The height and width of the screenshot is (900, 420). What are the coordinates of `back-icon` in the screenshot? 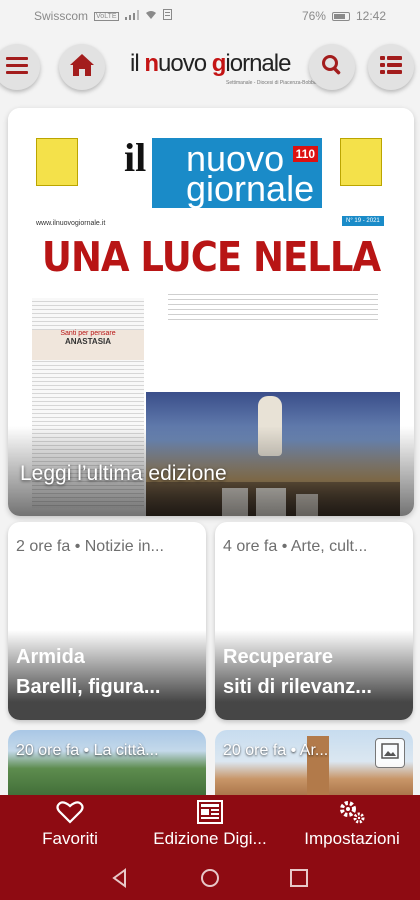 It's located at (120, 880).